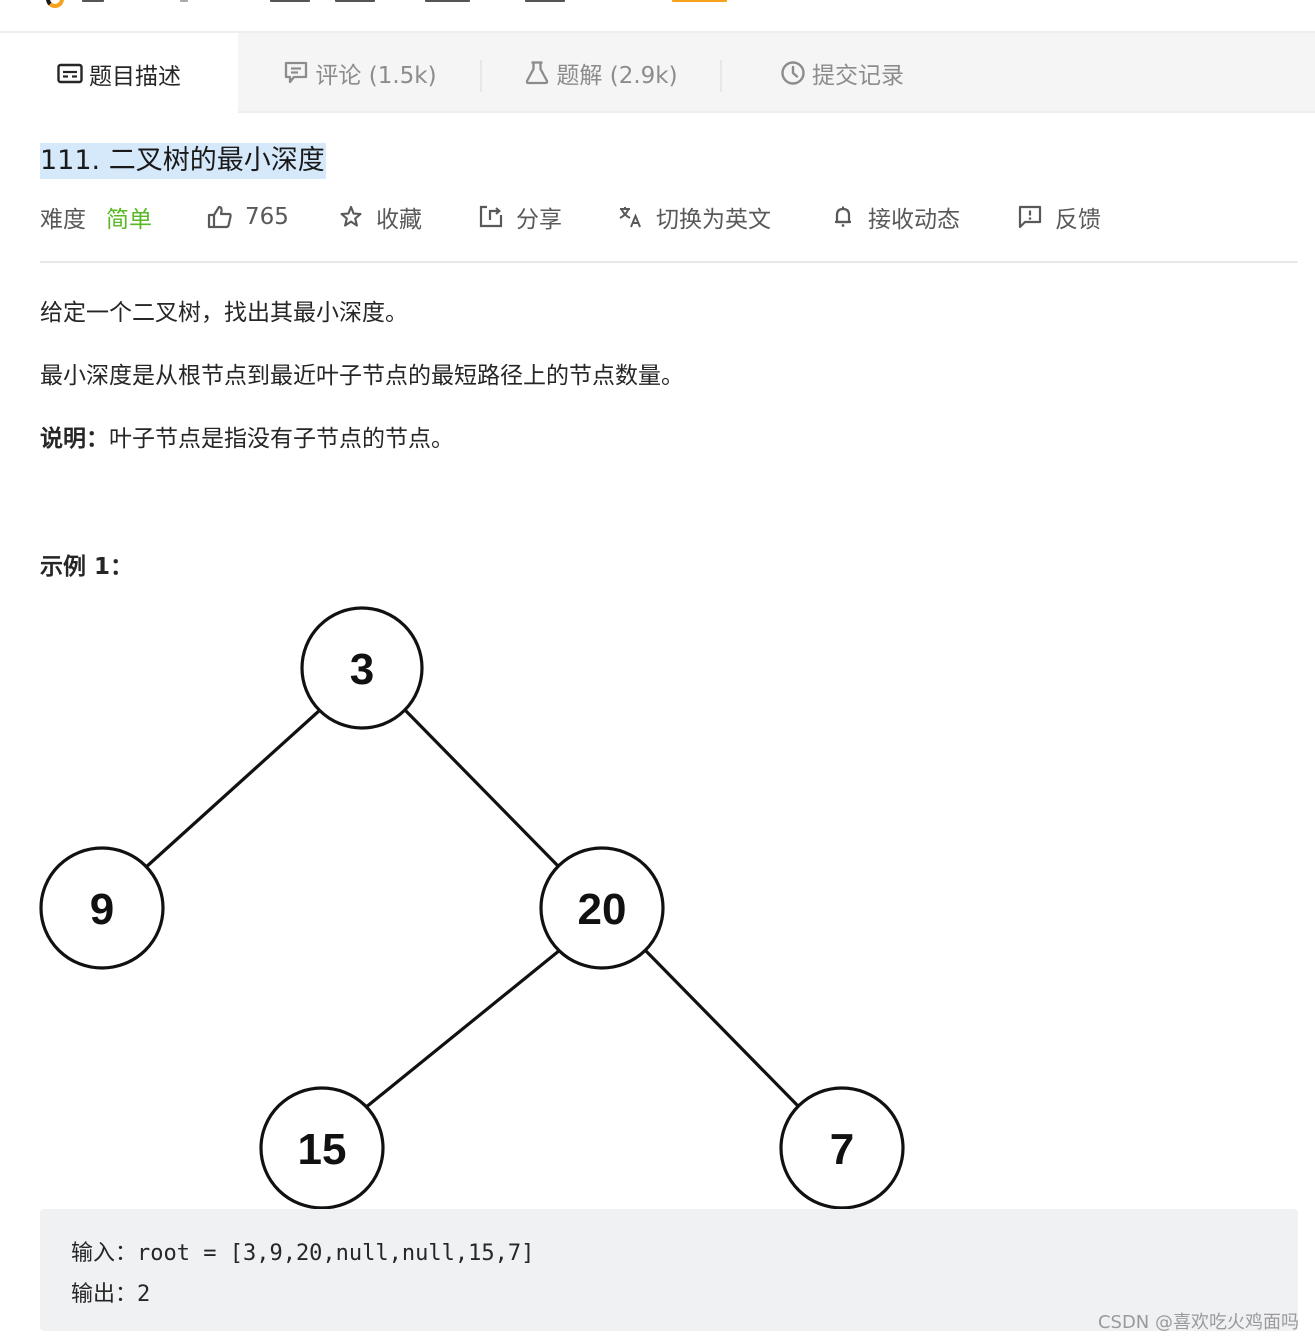  I want to click on share-button: 分享, so click(520, 217).